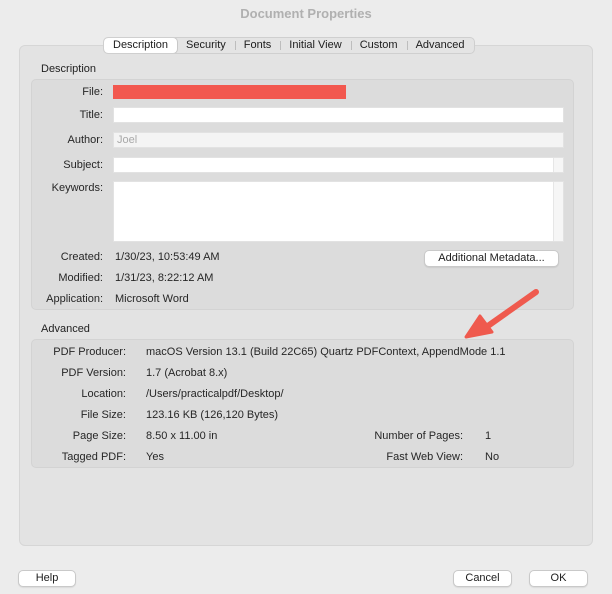 The image size is (612, 594). I want to click on subject-field, so click(338, 165).